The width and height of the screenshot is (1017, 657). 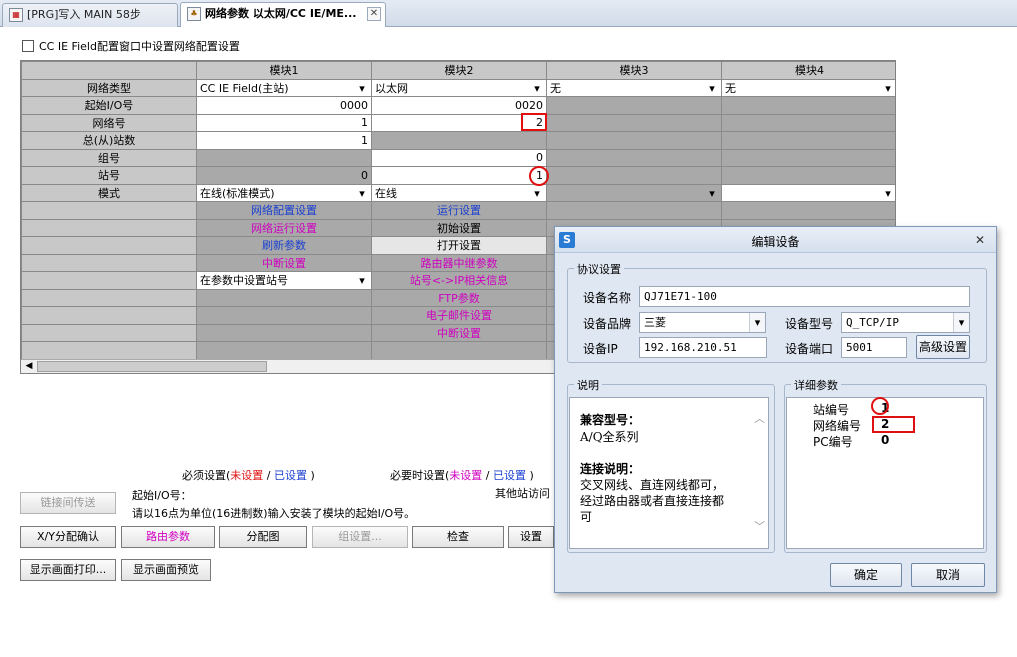 What do you see at coordinates (808, 175) in the screenshot?
I see `station-no-cell-m4` at bounding box center [808, 175].